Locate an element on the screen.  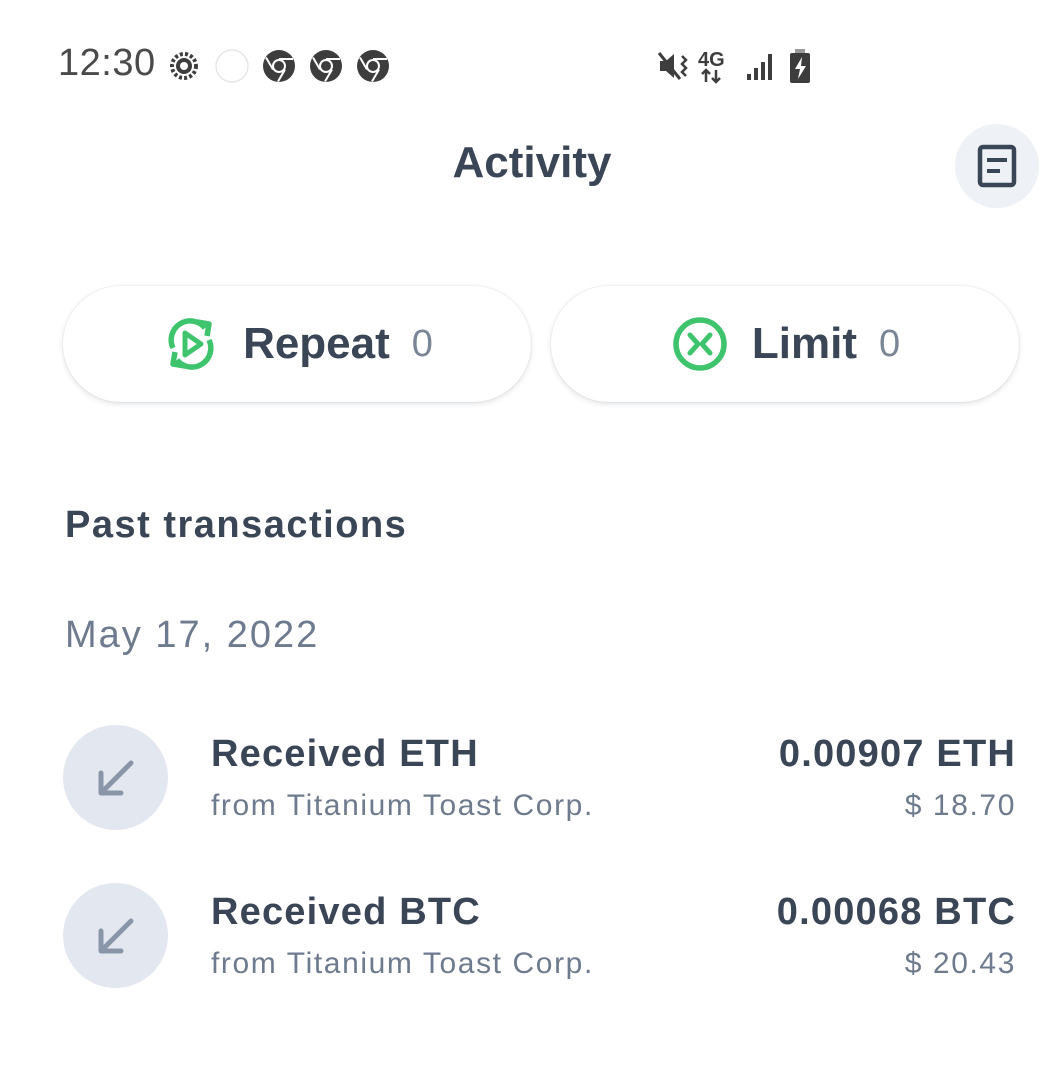
transaction-fiat-value: $ 18.70 is located at coordinates (960, 805).